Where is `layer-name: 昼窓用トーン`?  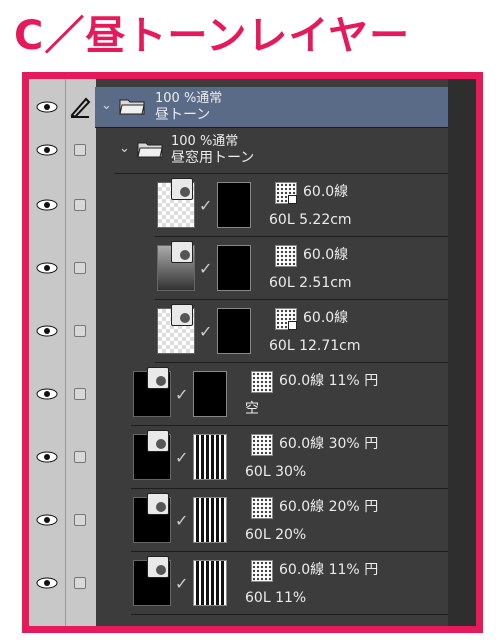 layer-name: 昼窓用トーン is located at coordinates (213, 158).